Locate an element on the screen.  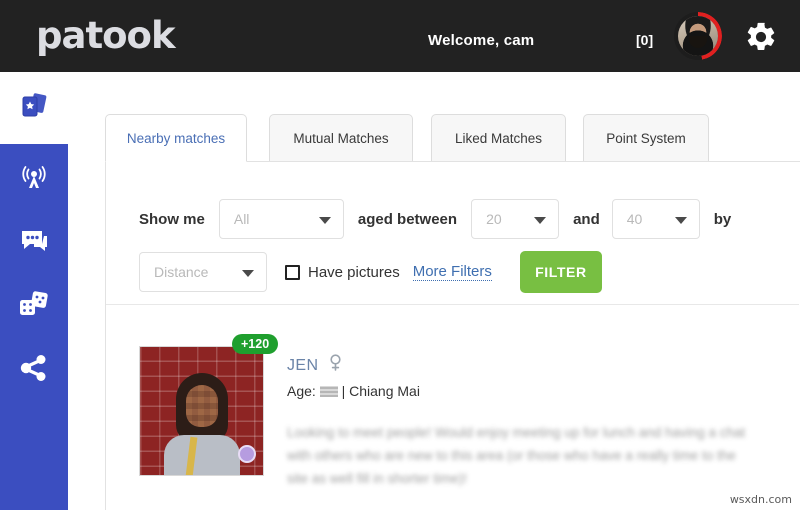
patook-logo: patook is located at coordinates (106, 36).